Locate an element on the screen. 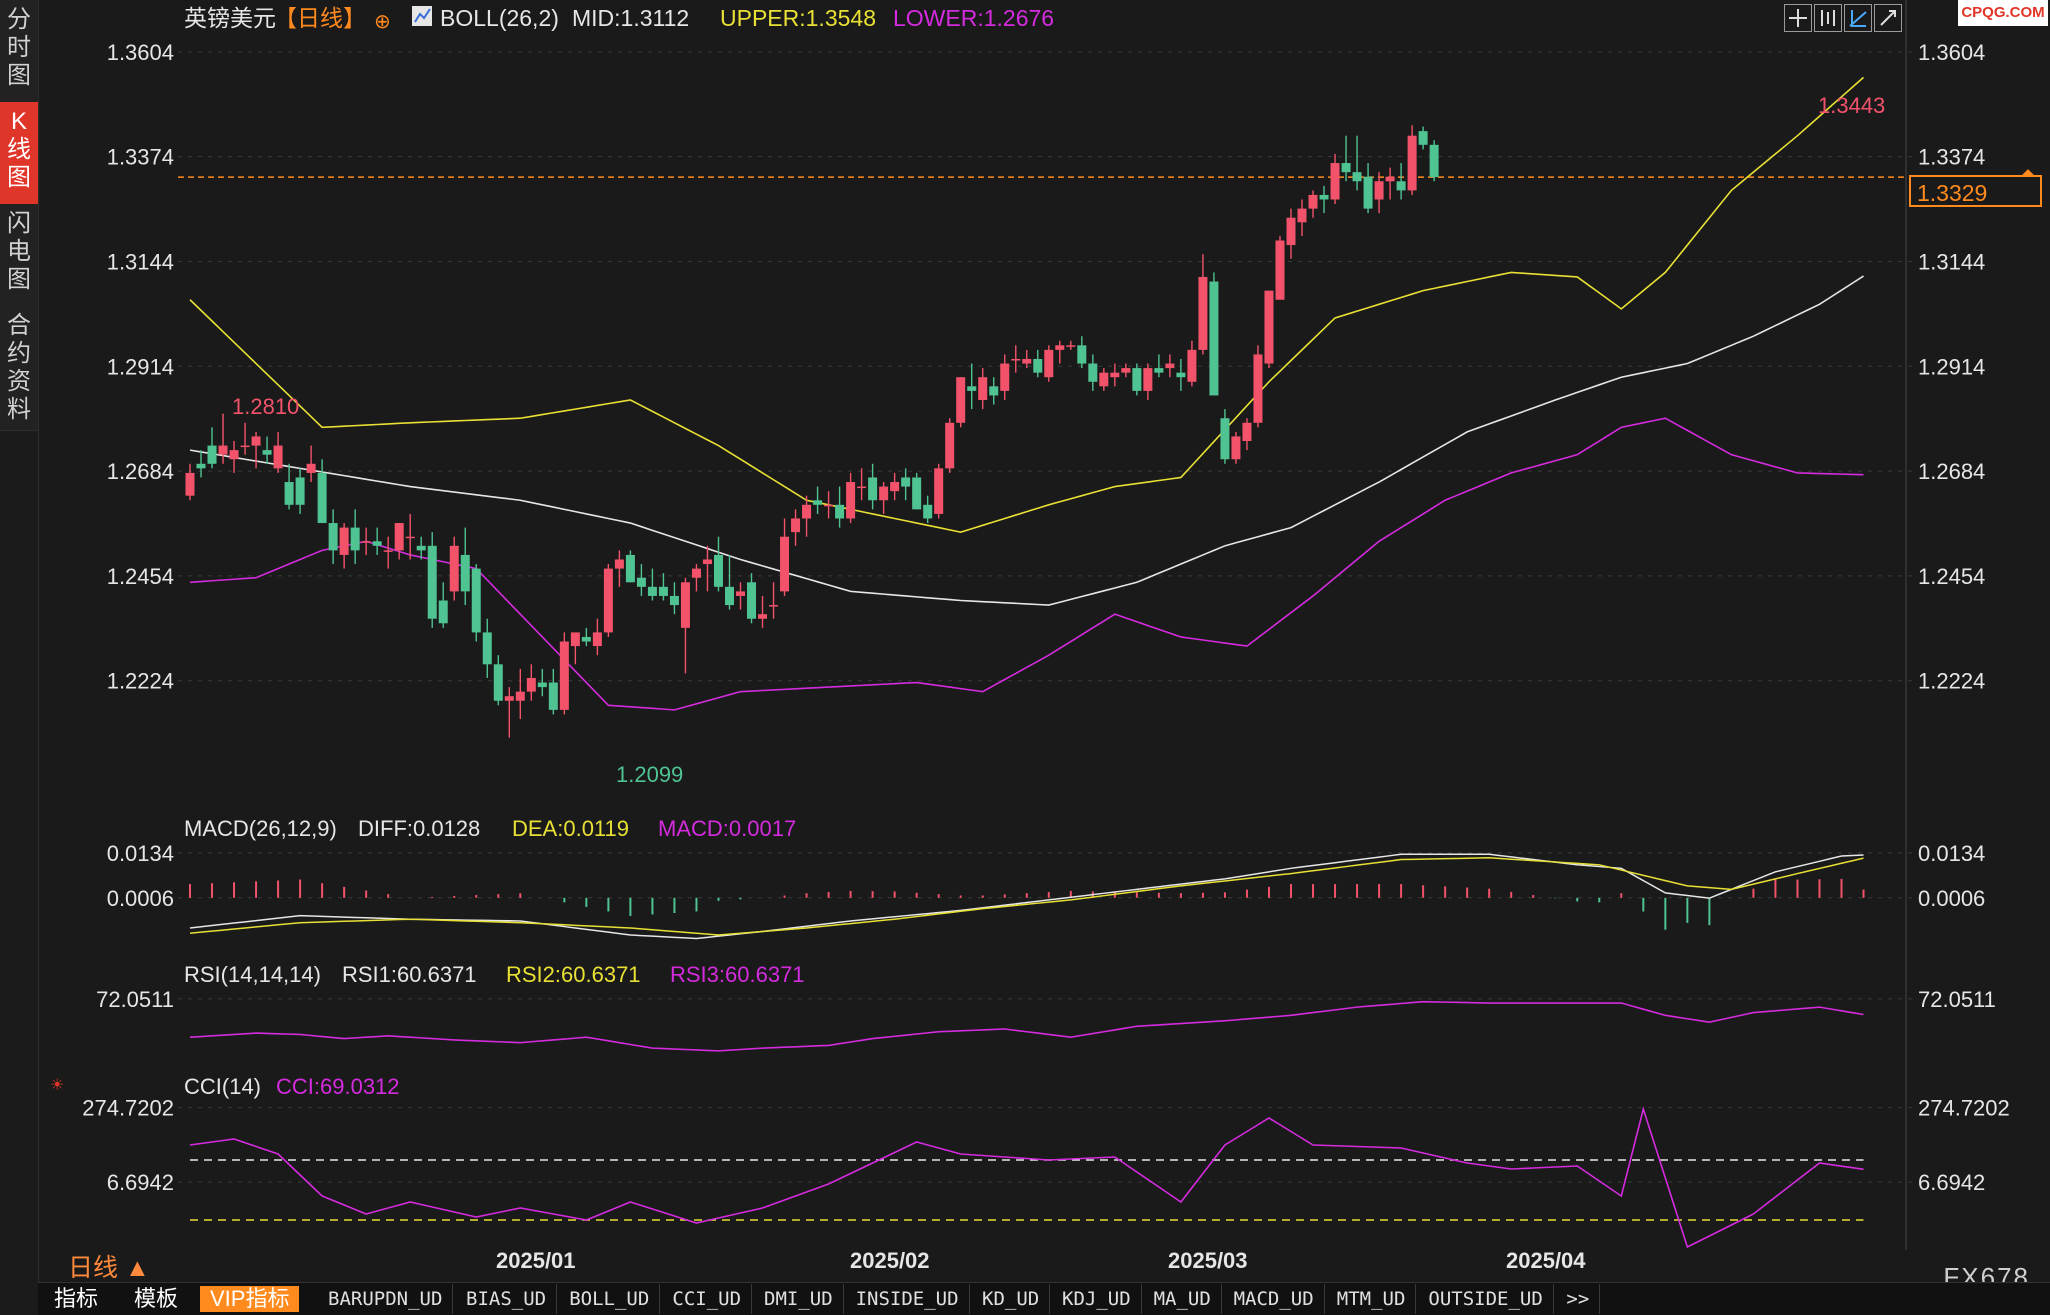 This screenshot has width=2050, height=1315. candle-mode-icon is located at coordinates (1828, 18).